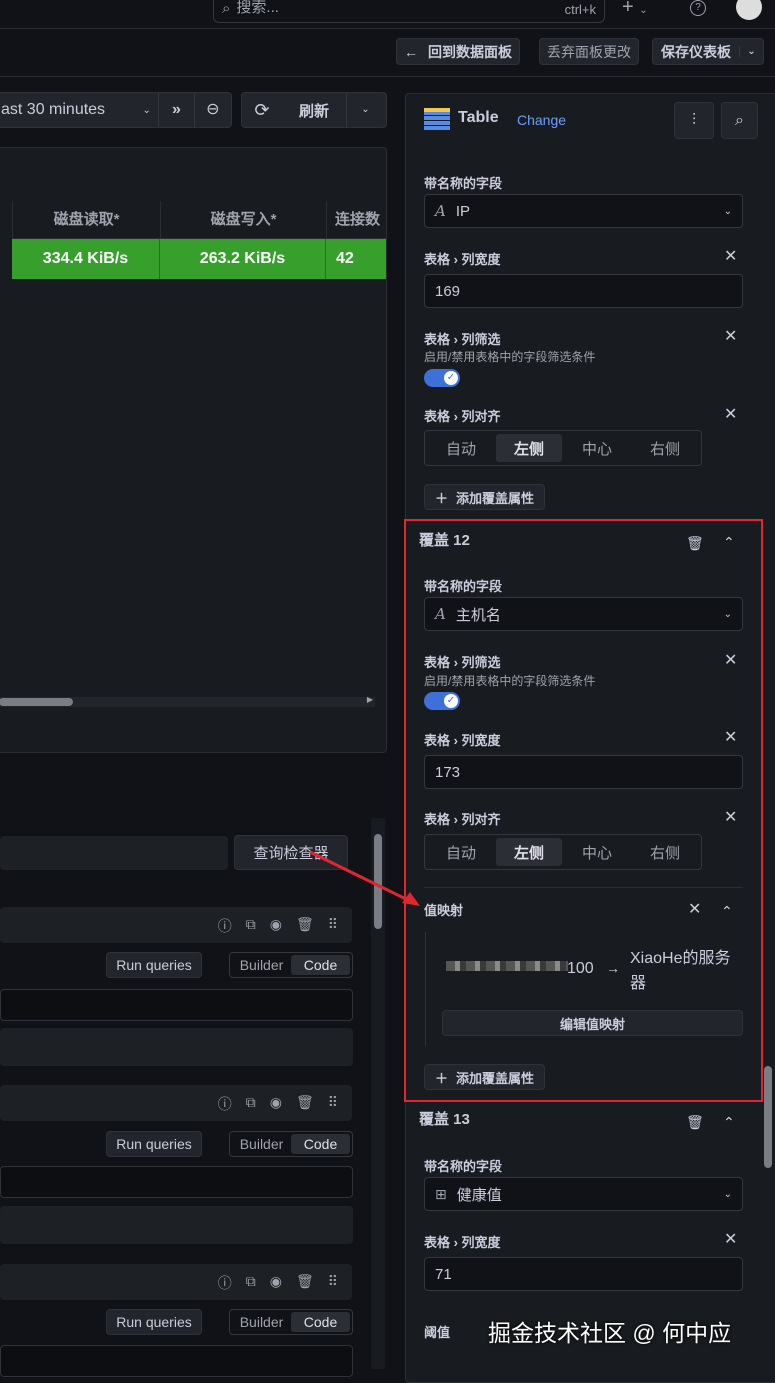 The height and width of the screenshot is (1383, 775). What do you see at coordinates (175, 110) in the screenshot?
I see `forward-icon: »` at bounding box center [175, 110].